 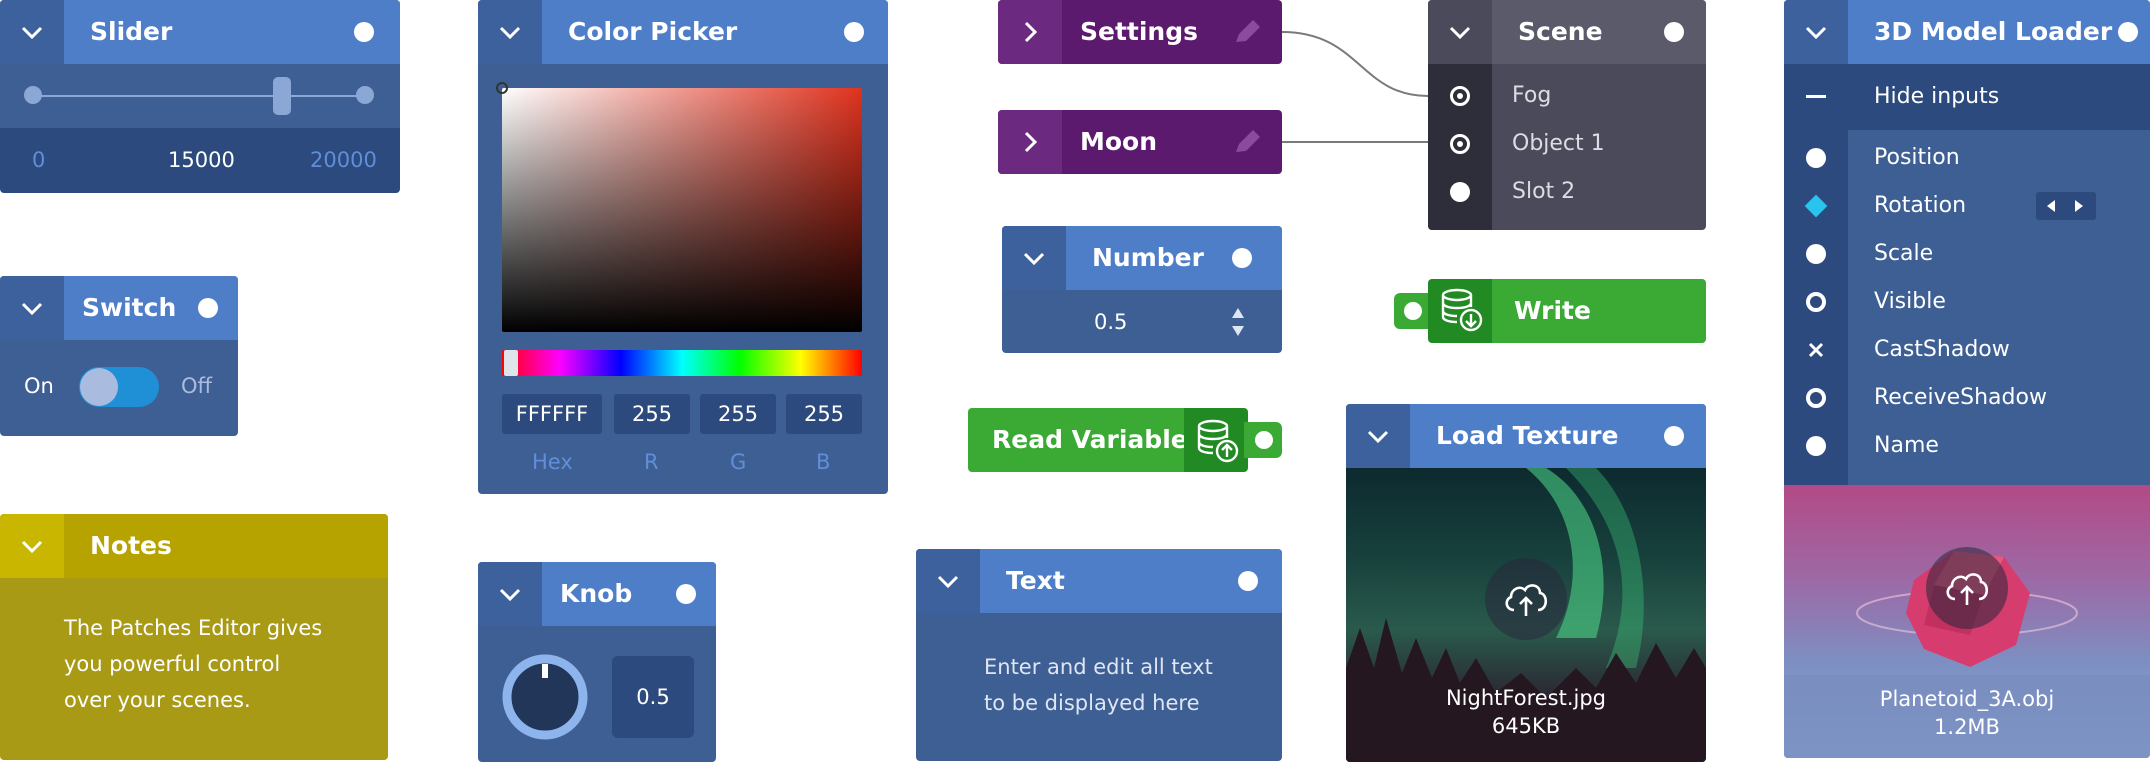 I want to click on node-title: Settings, so click(x=1139, y=31).